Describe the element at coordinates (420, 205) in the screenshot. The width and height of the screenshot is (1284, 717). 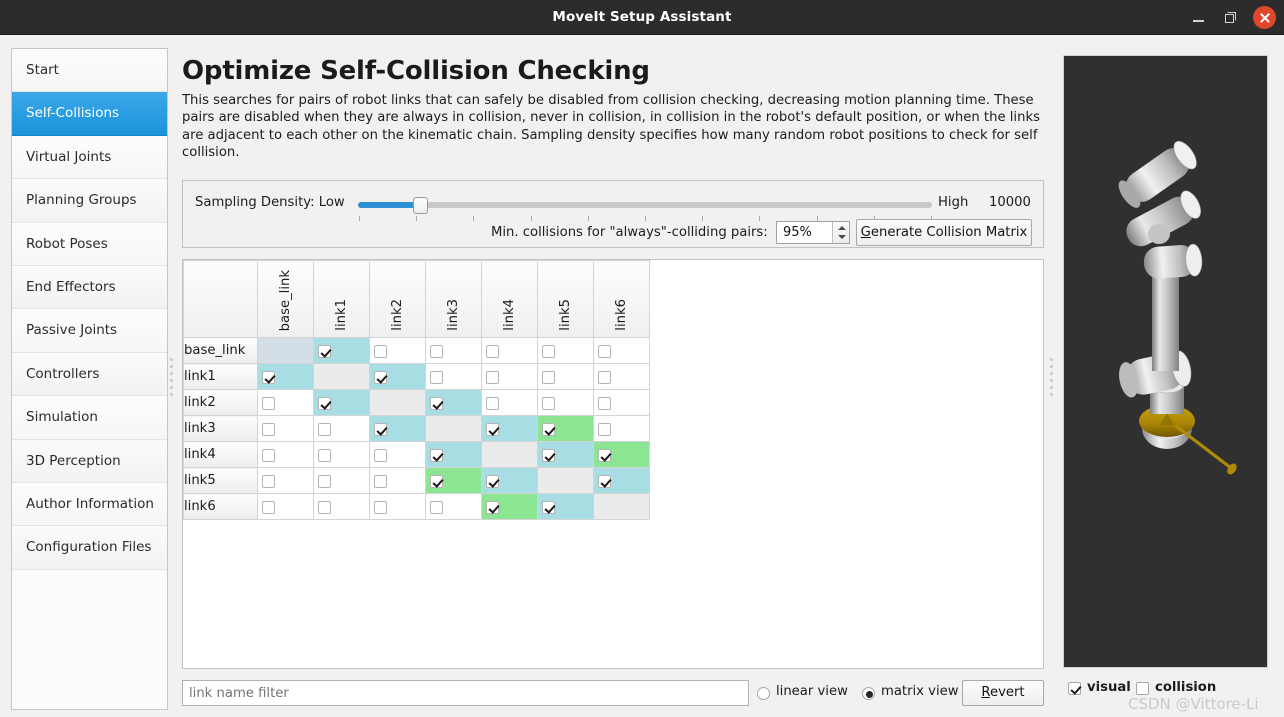
I see `slider-handle` at that location.